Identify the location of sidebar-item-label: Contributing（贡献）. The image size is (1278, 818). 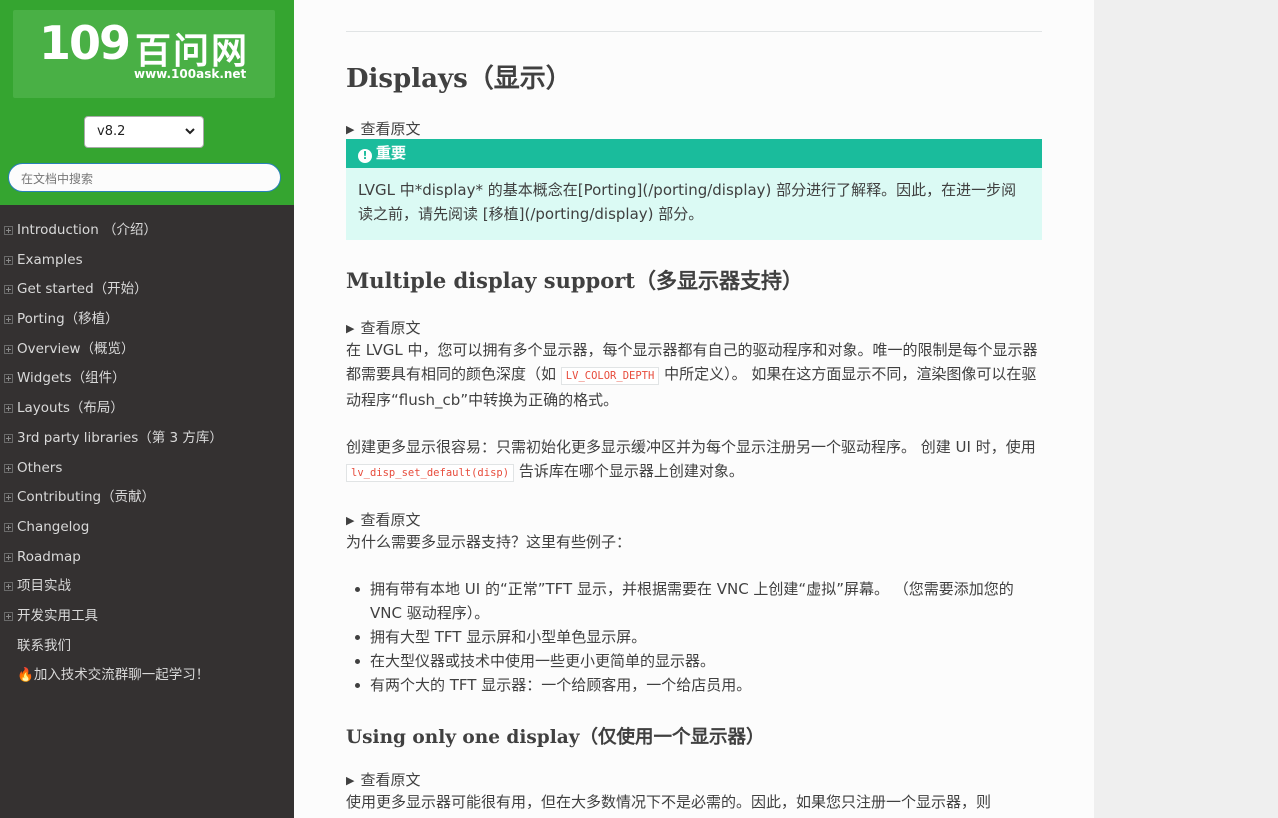
(86, 497).